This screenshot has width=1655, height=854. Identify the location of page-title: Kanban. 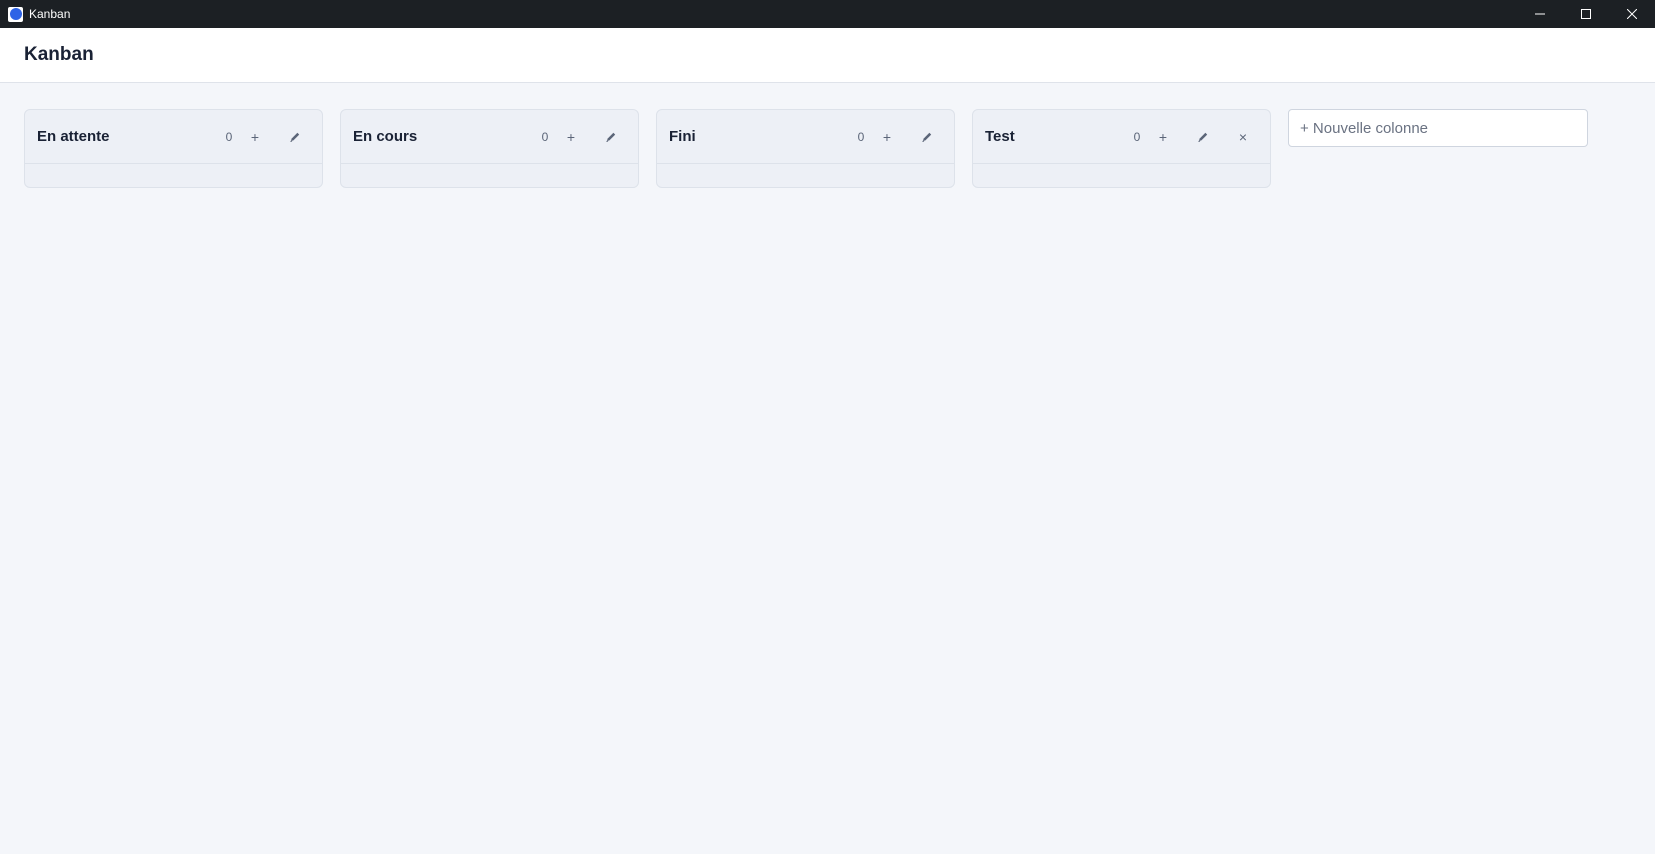
(59, 54).